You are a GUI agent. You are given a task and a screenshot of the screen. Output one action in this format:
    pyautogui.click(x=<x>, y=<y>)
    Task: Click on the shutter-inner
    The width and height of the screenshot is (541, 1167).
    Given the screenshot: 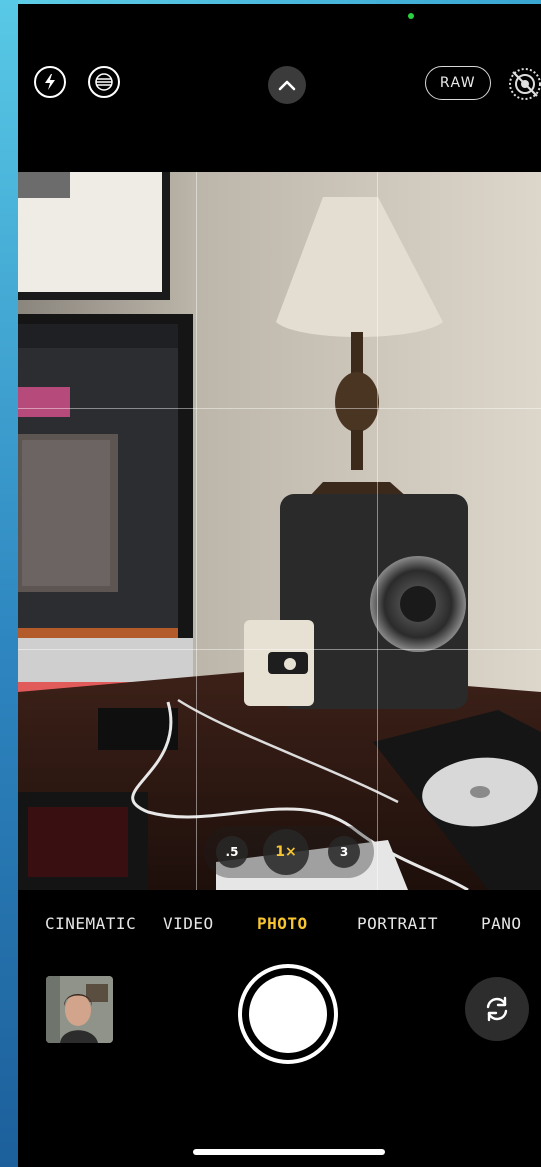 What is the action you would take?
    pyautogui.click(x=288, y=1014)
    